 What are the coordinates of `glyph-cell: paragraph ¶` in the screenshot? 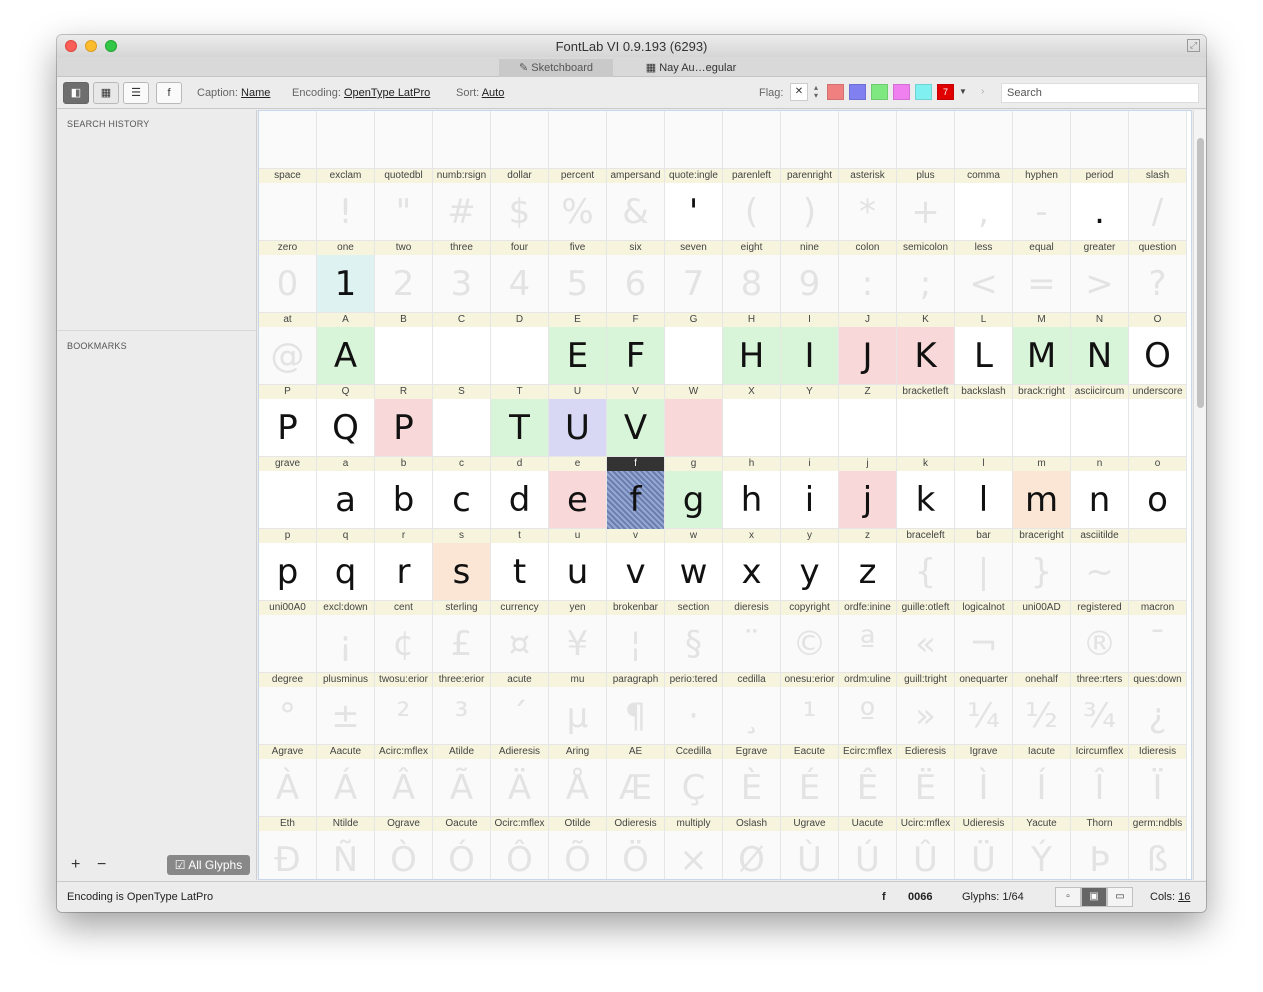 It's located at (636, 709).